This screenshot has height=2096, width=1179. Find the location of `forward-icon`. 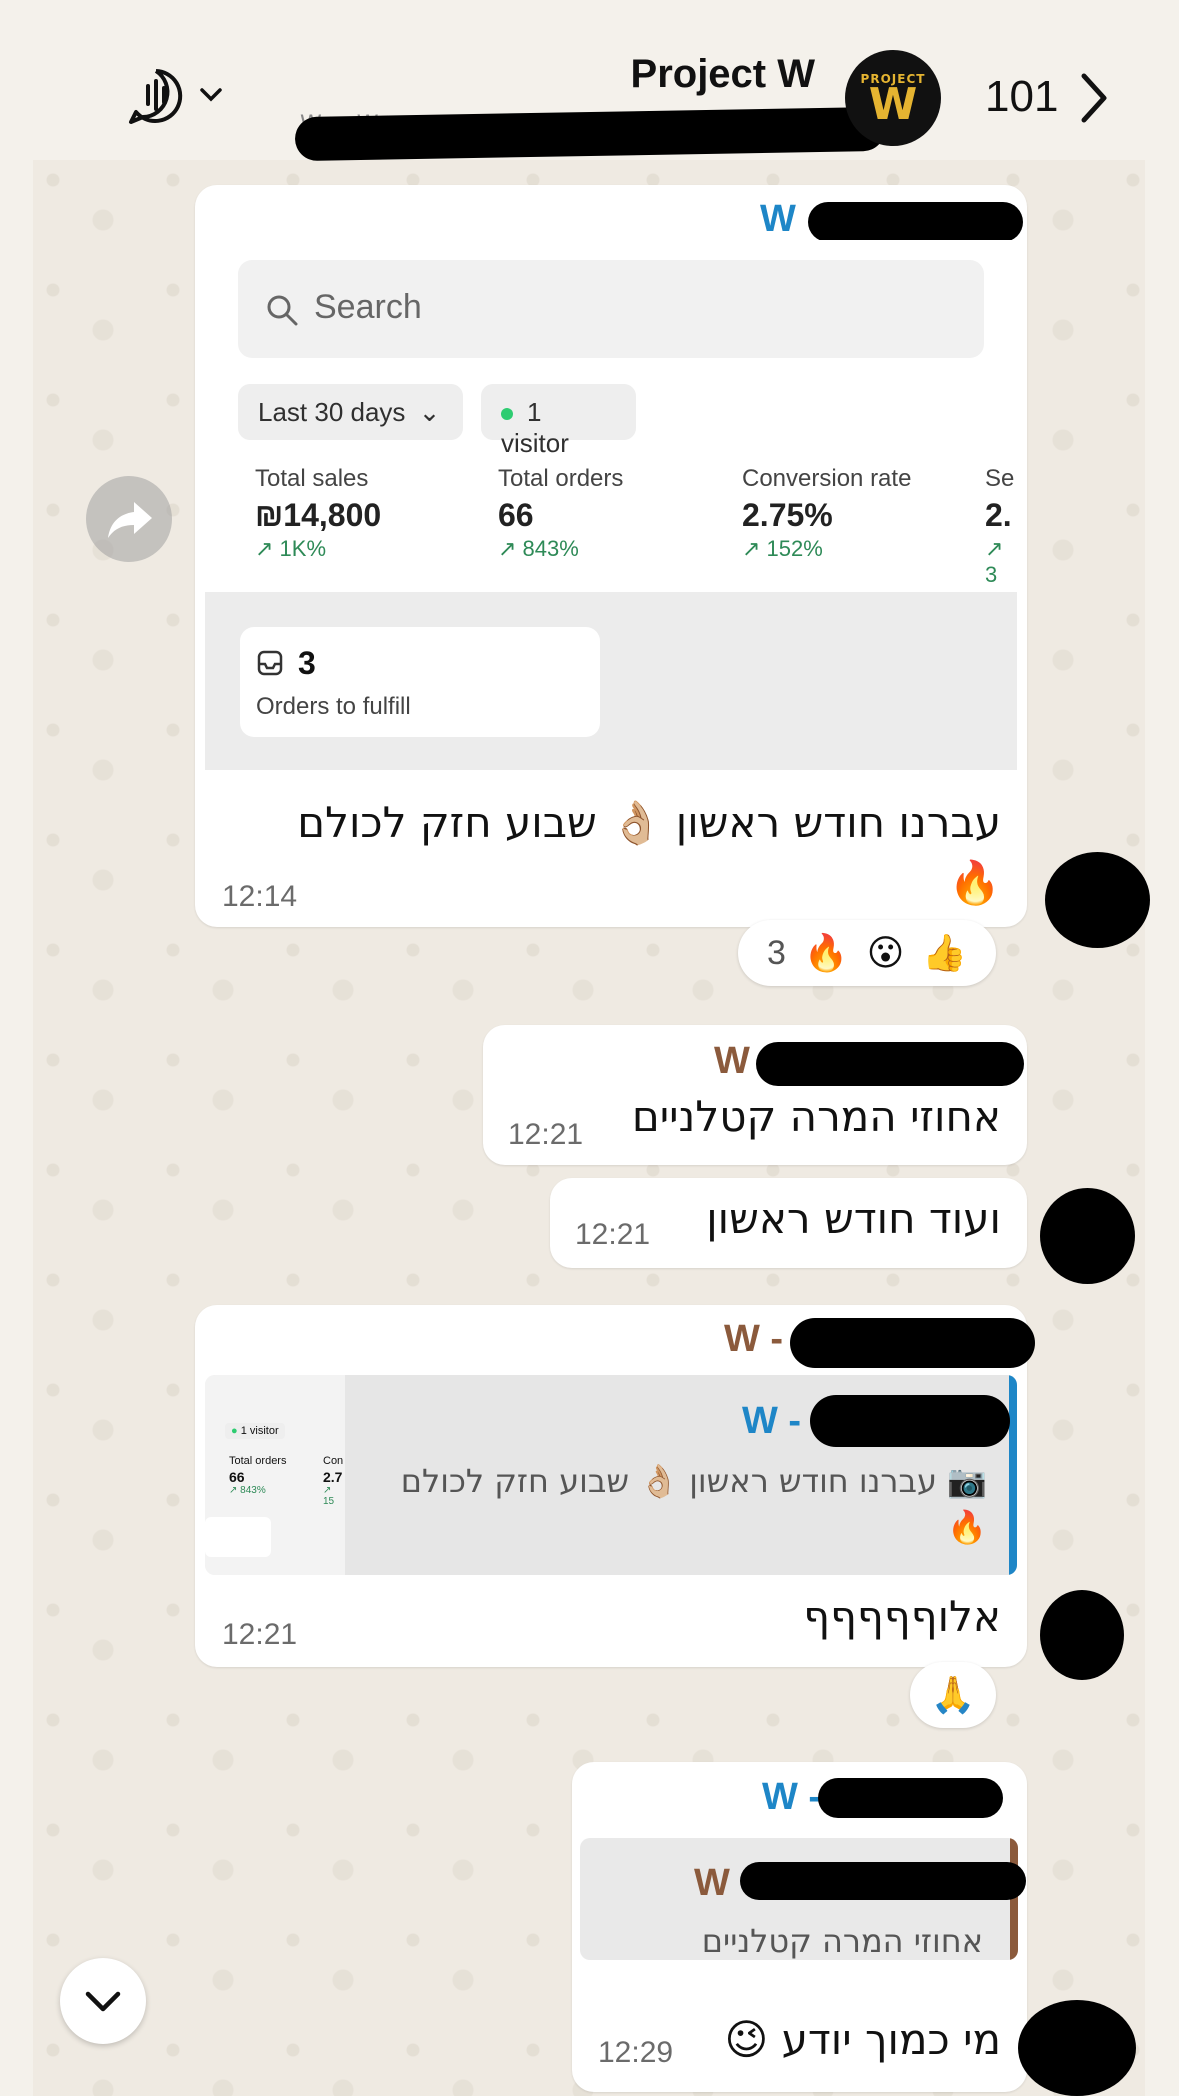

forward-icon is located at coordinates (130, 520).